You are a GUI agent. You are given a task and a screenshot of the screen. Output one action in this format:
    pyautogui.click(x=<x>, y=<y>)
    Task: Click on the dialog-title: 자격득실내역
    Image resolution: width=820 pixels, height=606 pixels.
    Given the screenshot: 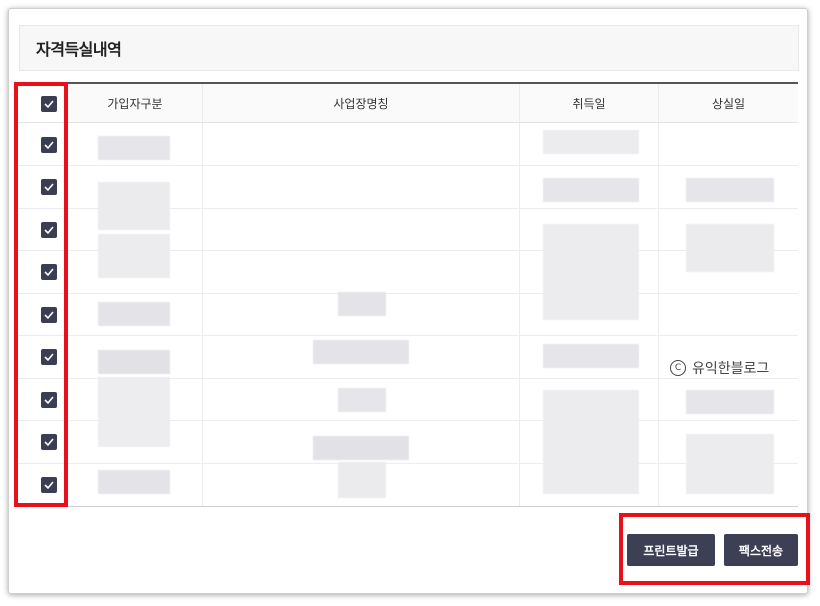 What is the action you would take?
    pyautogui.click(x=79, y=49)
    